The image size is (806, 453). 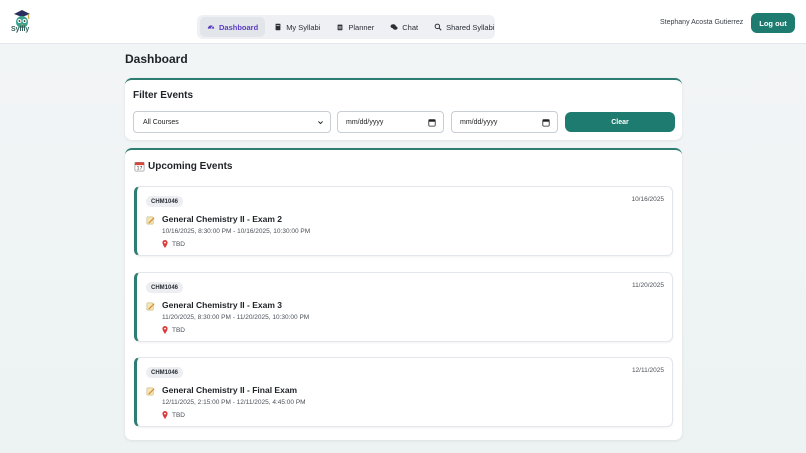 I want to click on logo-text: Syllly, so click(x=20, y=29).